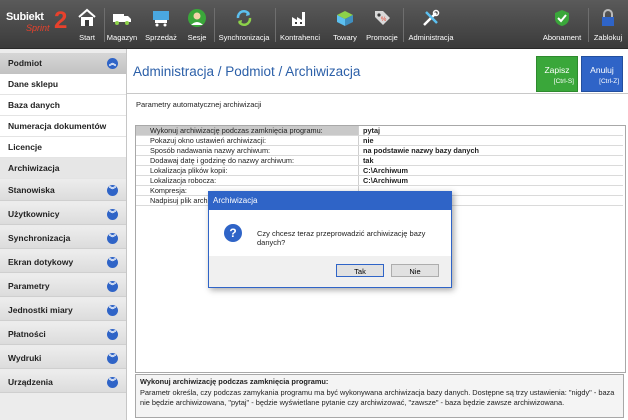  I want to click on sidebar-item-archiwizacja: Archiwizacja, so click(63, 168).